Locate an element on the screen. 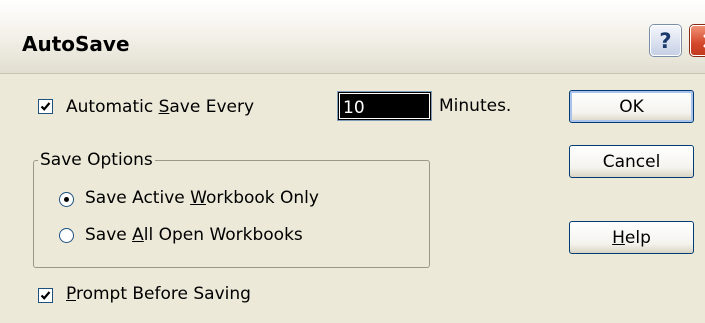 This screenshot has width=705, height=323. save-active-workbook-label: Save Active Workbook Only is located at coordinates (202, 198).